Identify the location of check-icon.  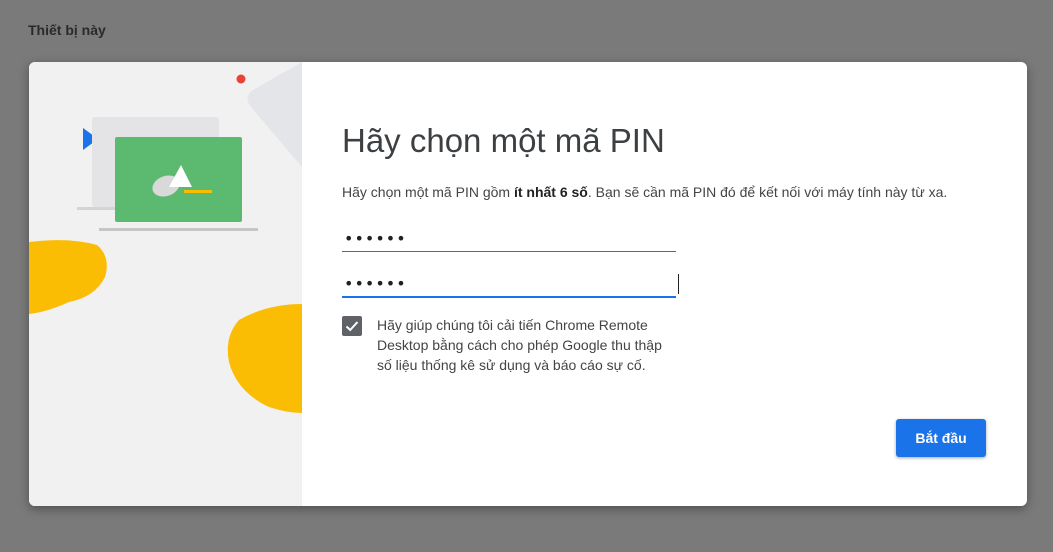
(352, 326).